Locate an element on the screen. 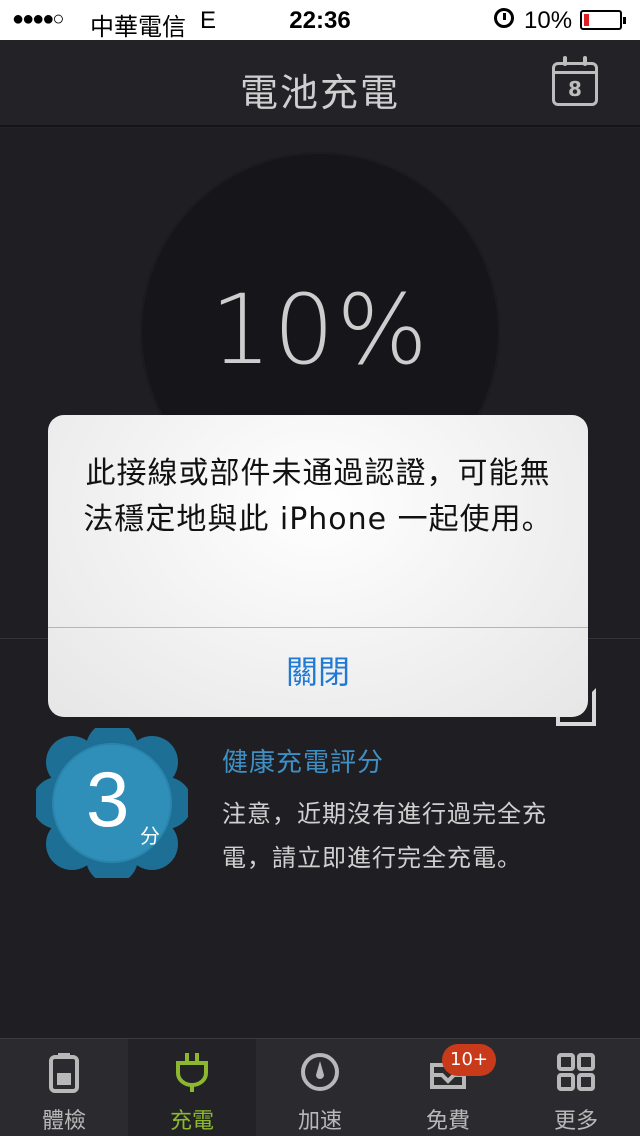 The image size is (640, 1136). status-bar: ●●●●○ 中華電信 E 22:36 10% is located at coordinates (320, 20).